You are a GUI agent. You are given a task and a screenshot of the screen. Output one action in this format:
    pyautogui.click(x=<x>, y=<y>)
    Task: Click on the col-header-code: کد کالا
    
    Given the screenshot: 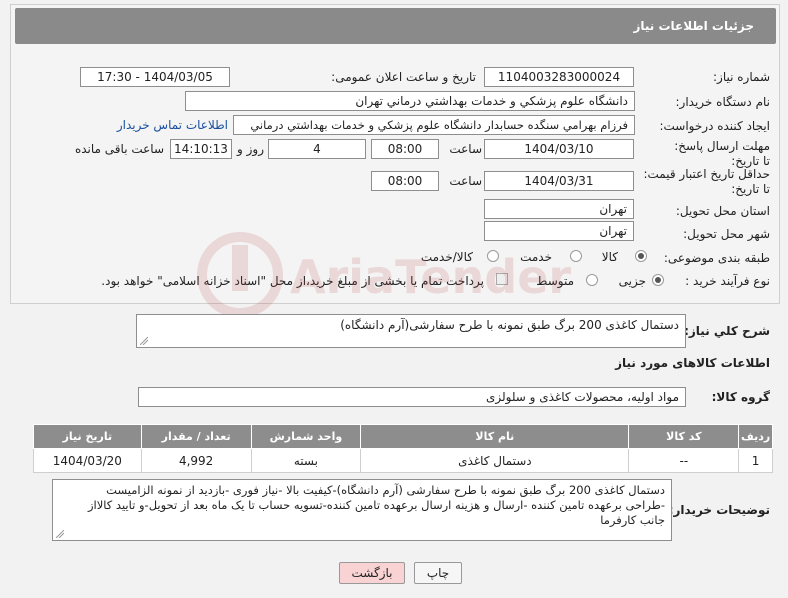 What is the action you would take?
    pyautogui.click(x=684, y=436)
    